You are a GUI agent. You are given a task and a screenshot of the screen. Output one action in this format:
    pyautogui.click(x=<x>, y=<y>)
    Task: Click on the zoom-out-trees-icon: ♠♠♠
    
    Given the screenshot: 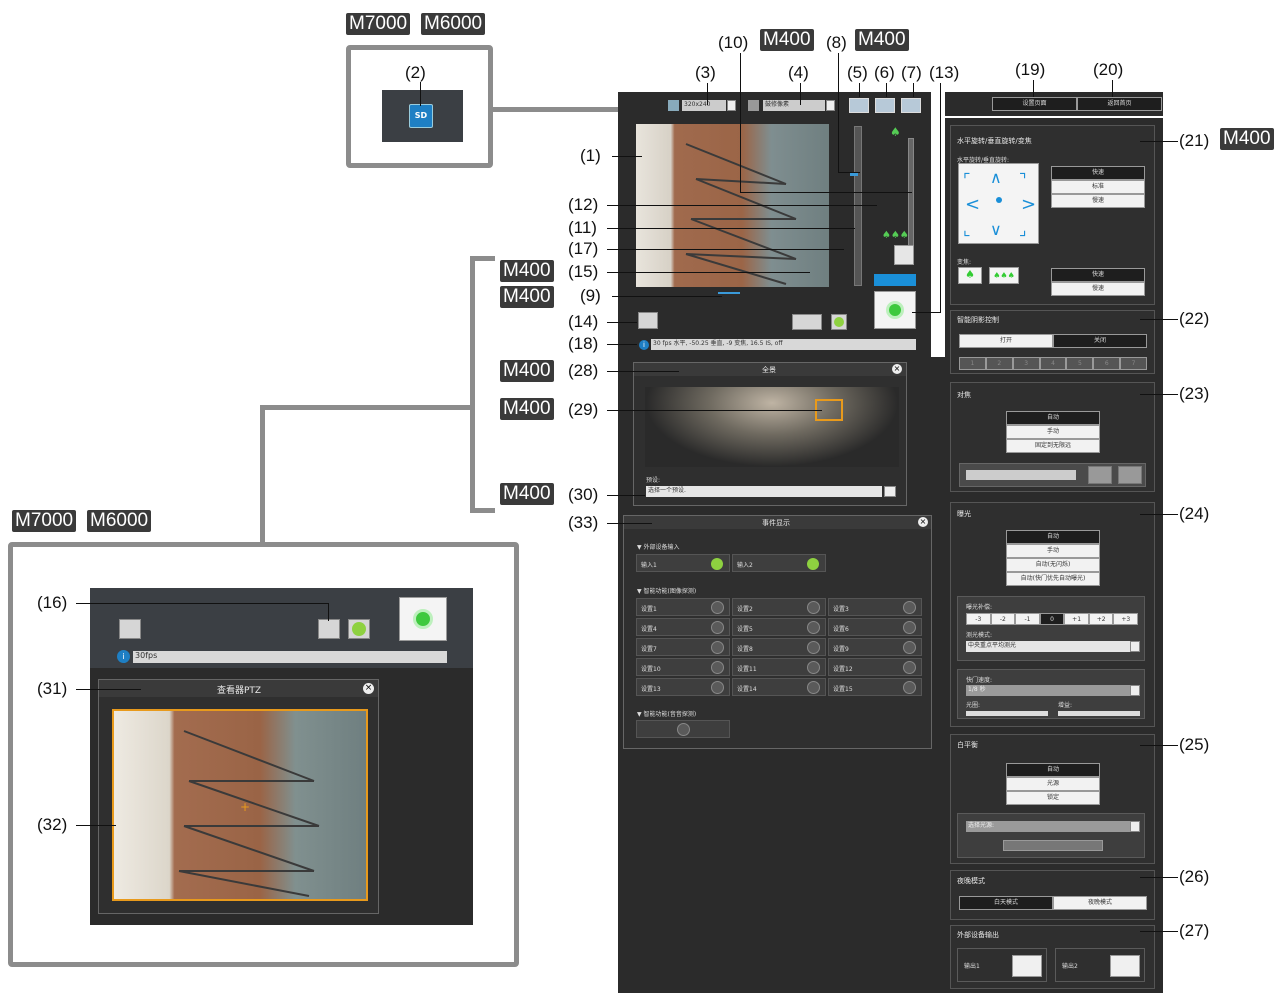 What is the action you would take?
    pyautogui.click(x=1004, y=275)
    